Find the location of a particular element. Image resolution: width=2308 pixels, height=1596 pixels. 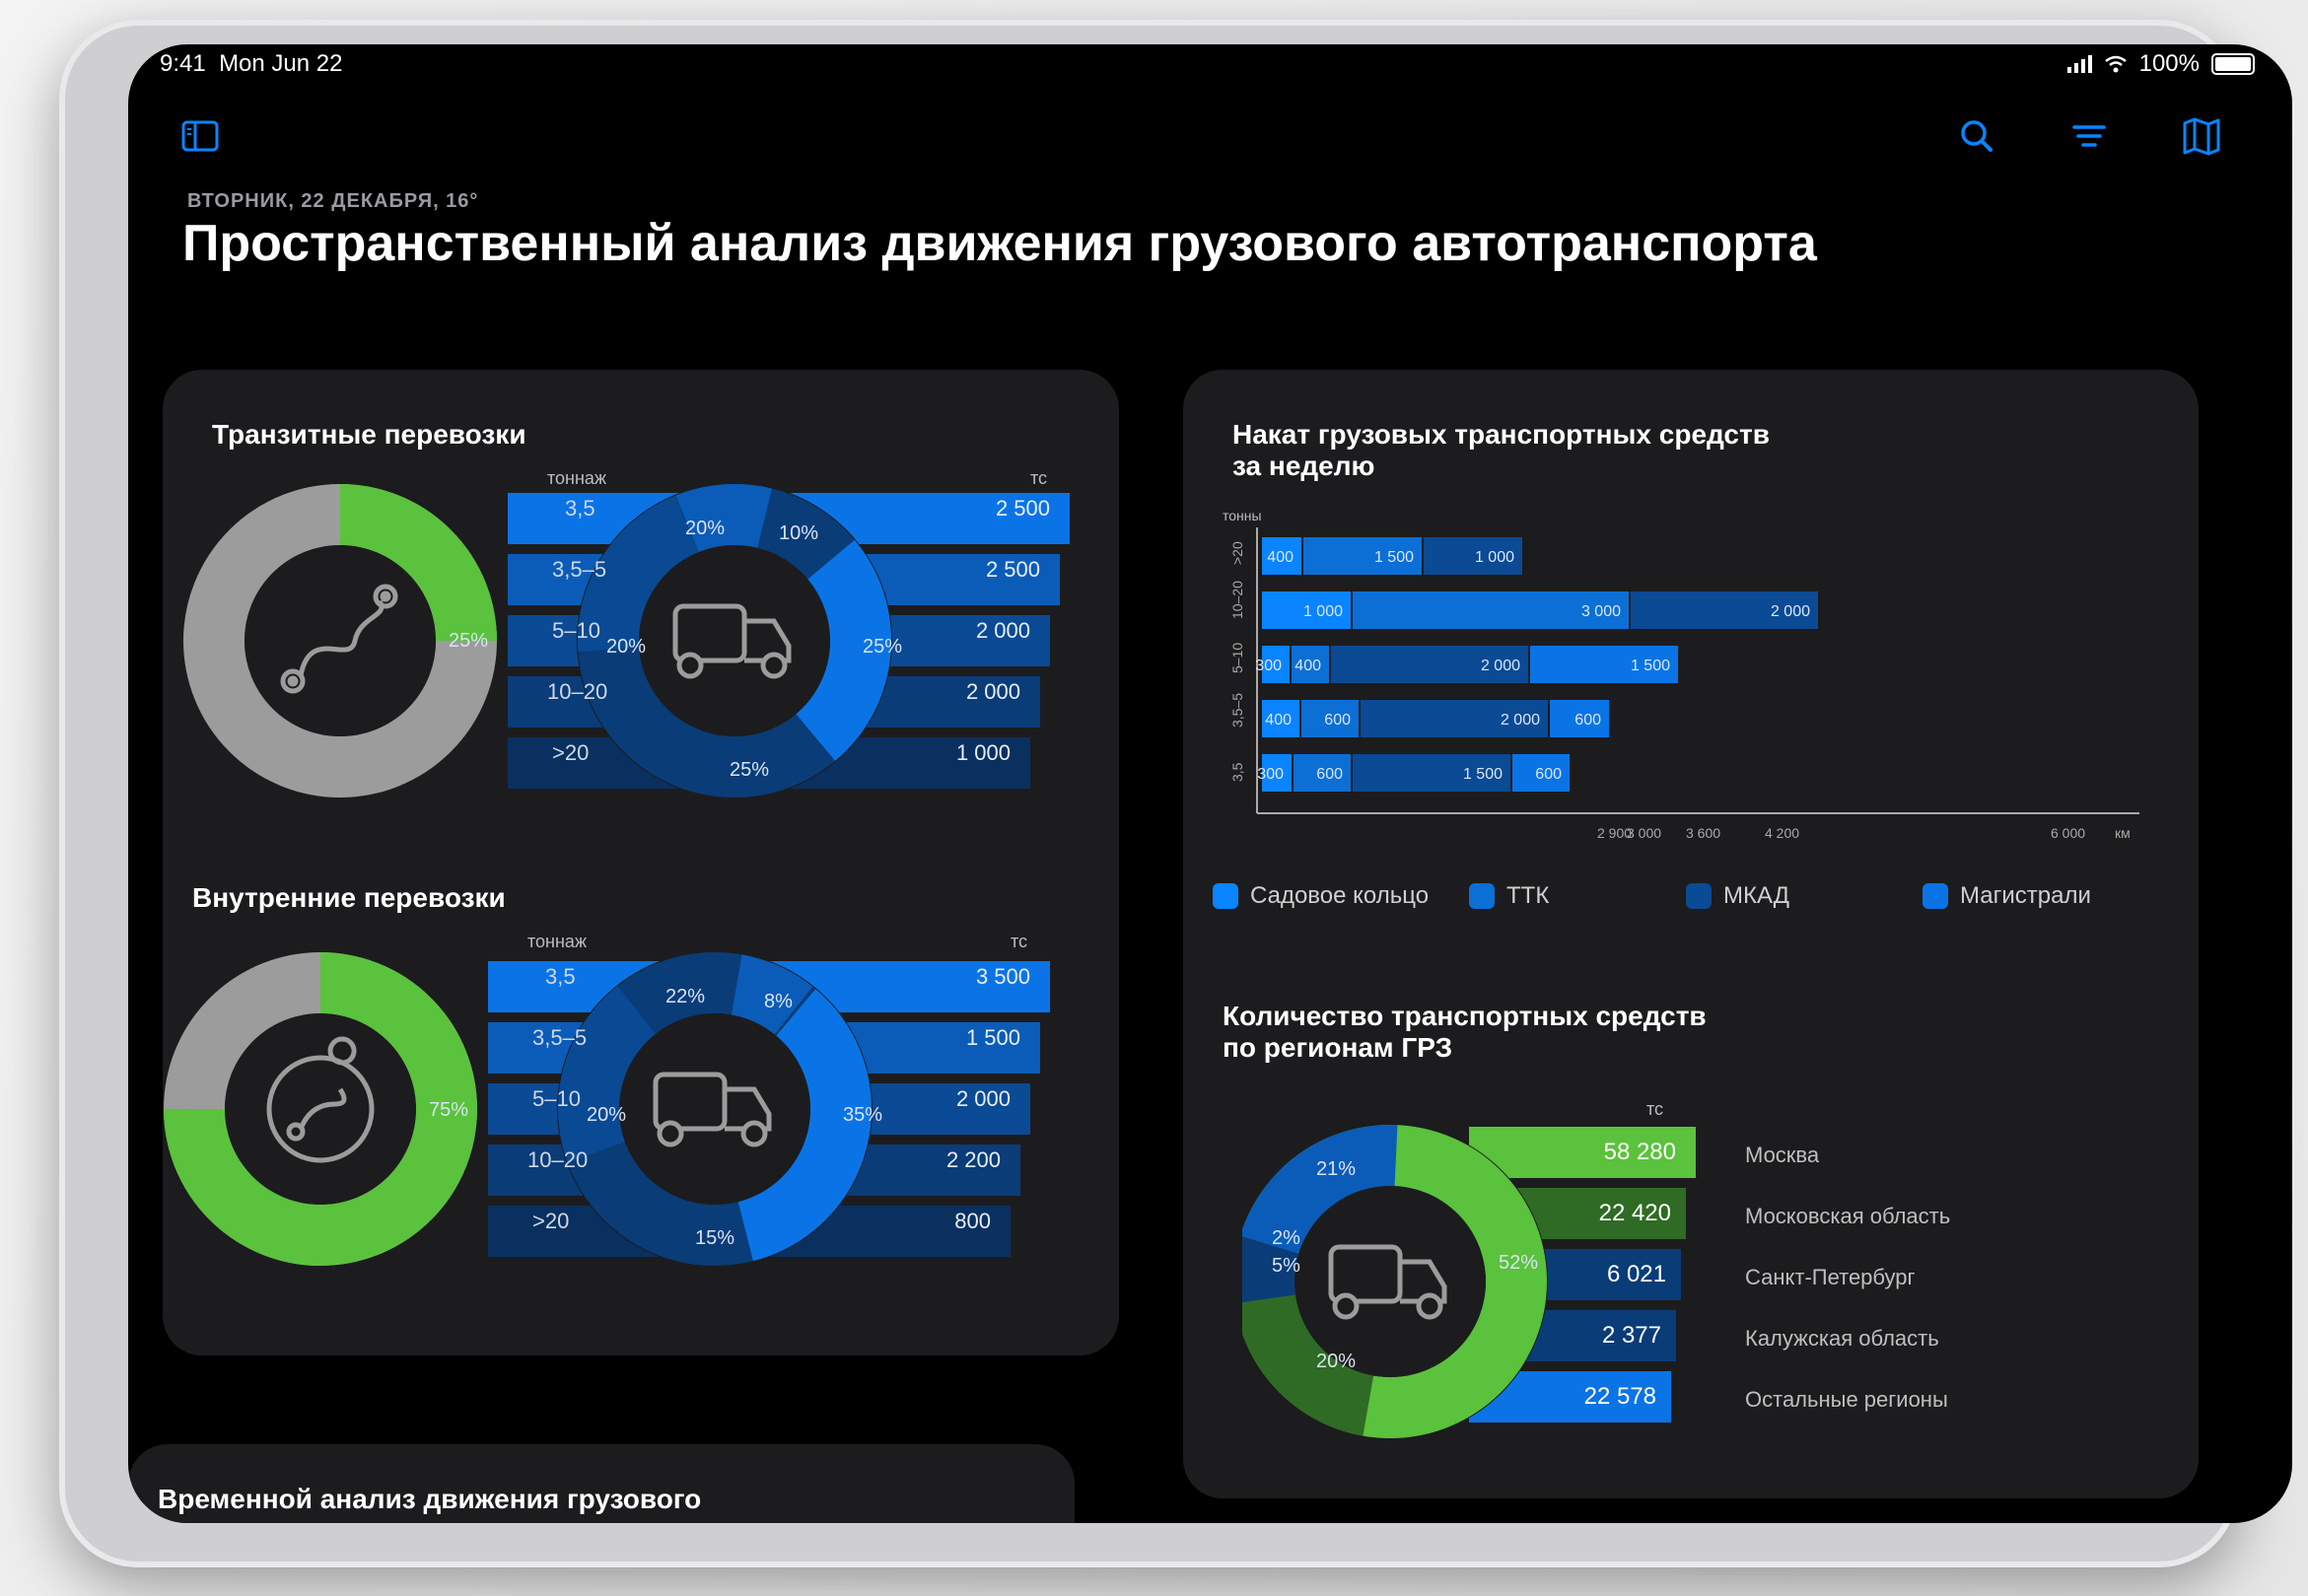

internal-band-label: 5–10 is located at coordinates (556, 1098).